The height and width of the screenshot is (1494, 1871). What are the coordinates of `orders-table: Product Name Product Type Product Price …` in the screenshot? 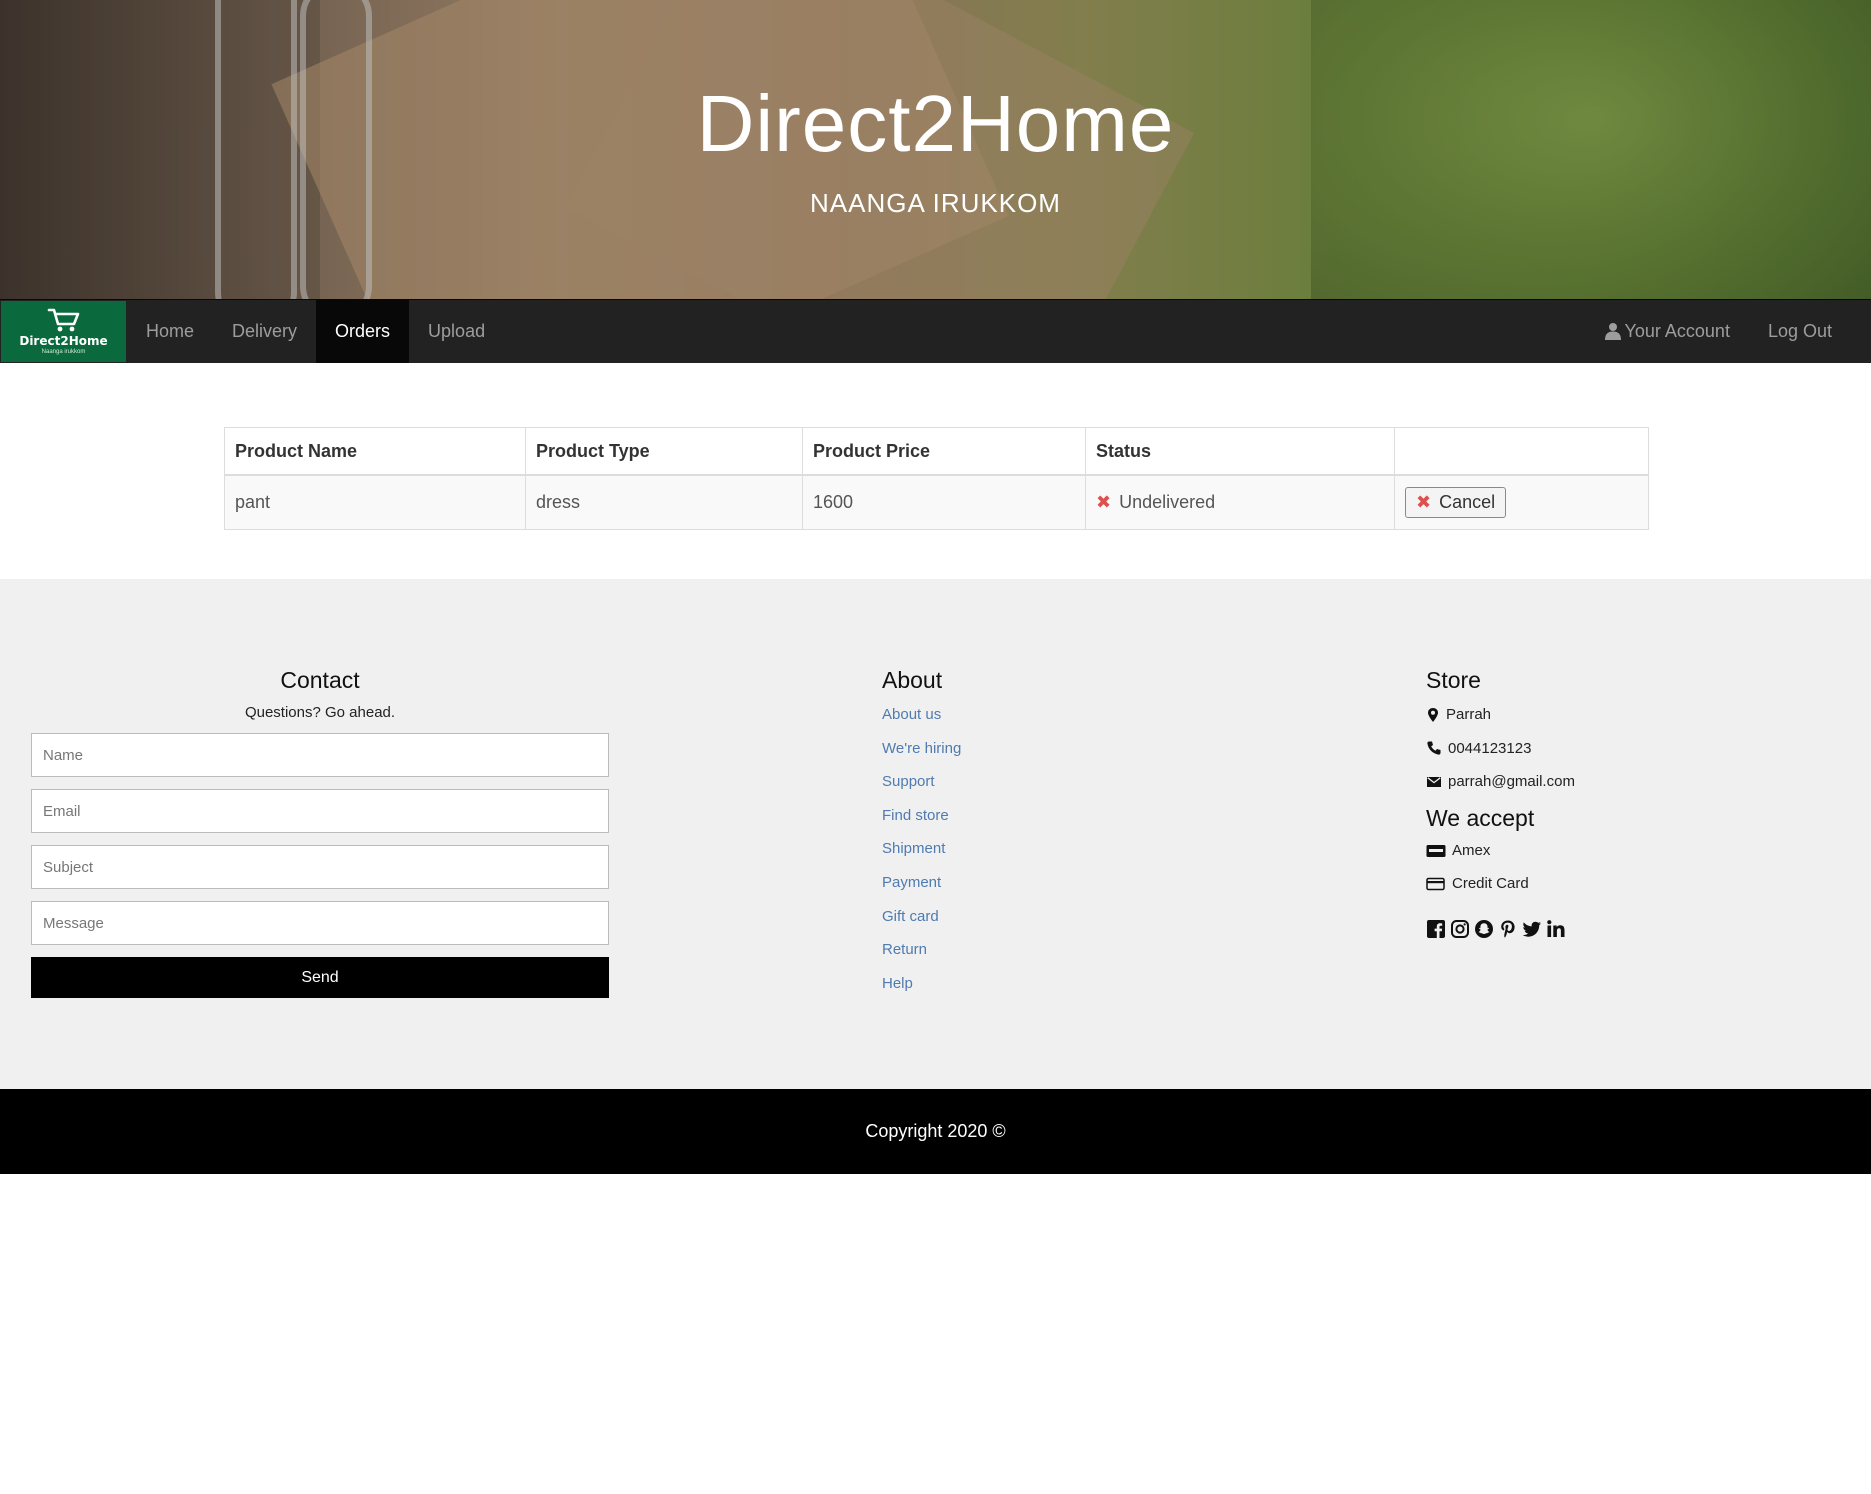 It's located at (936, 478).